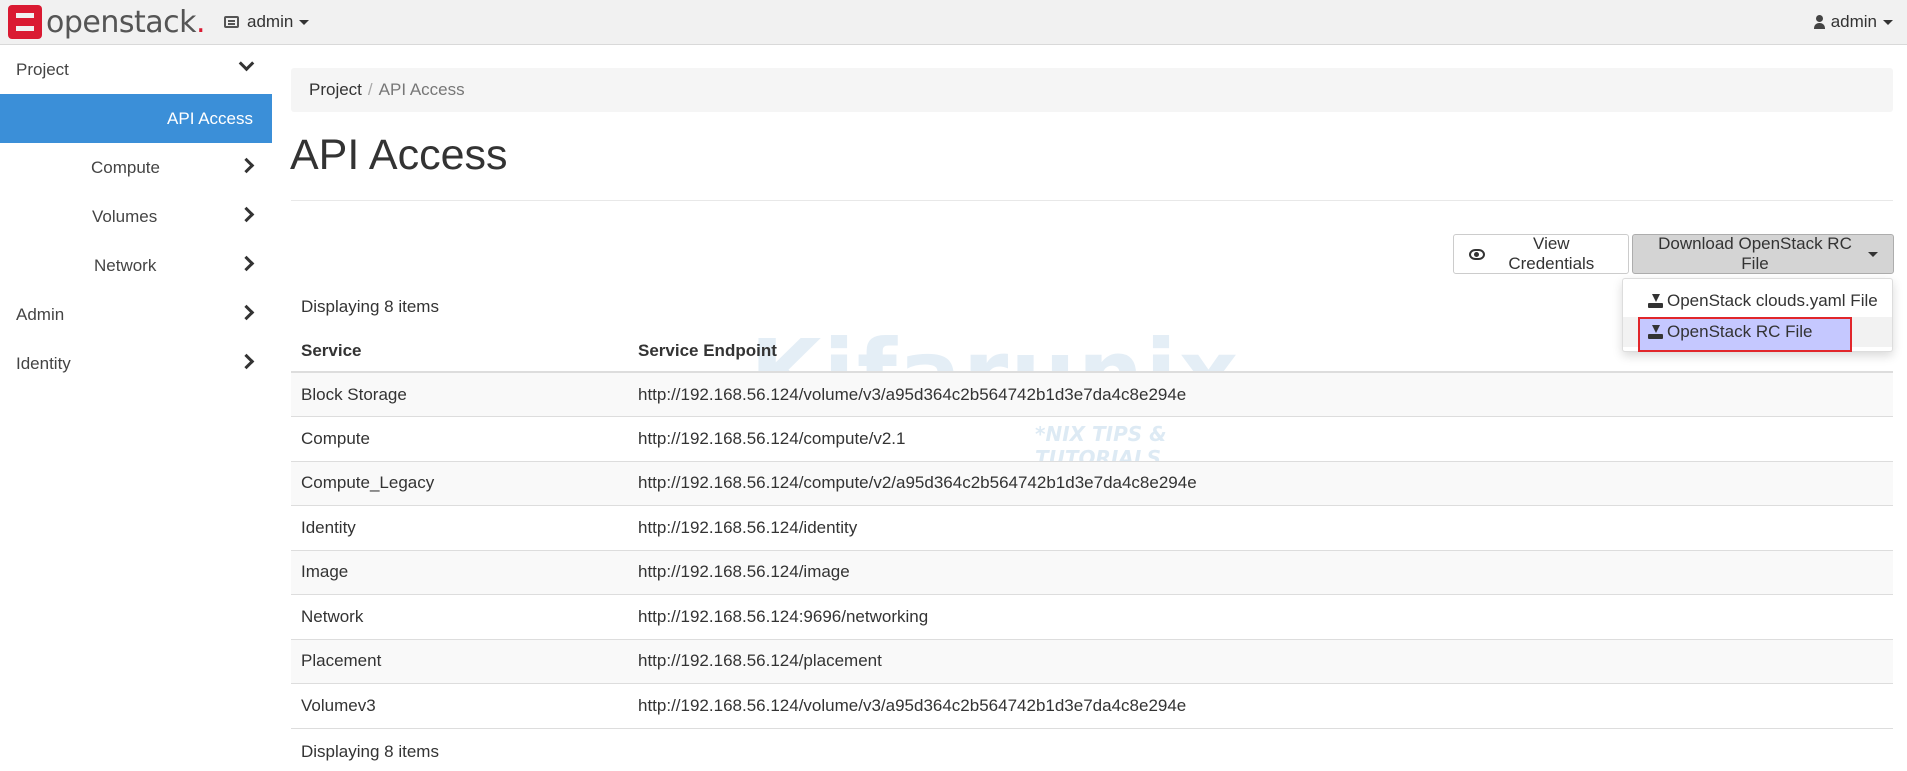  Describe the element at coordinates (459, 351) in the screenshot. I see `column-header-service: Service` at that location.